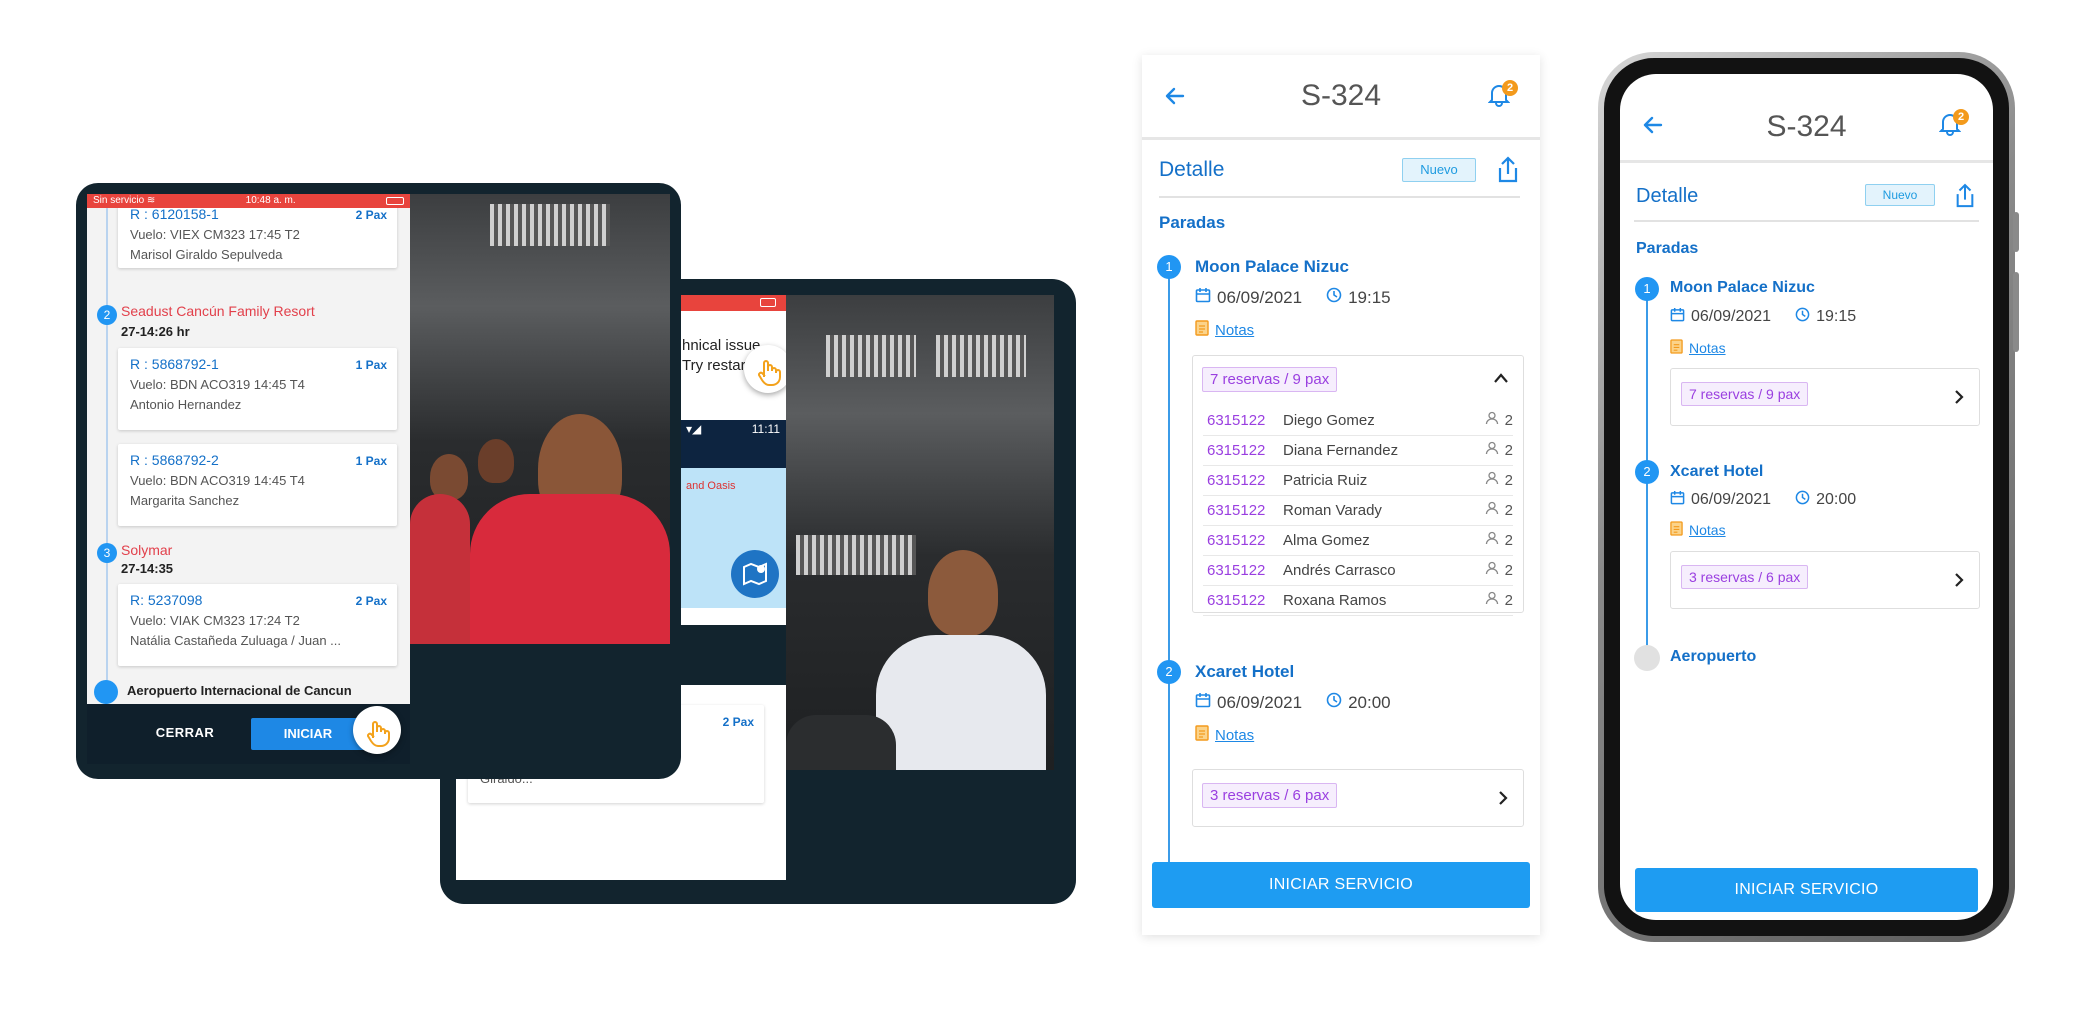 This screenshot has height=1021, width=2095. Describe the element at coordinates (371, 365) in the screenshot. I see `pax-count: 1 Pax` at that location.